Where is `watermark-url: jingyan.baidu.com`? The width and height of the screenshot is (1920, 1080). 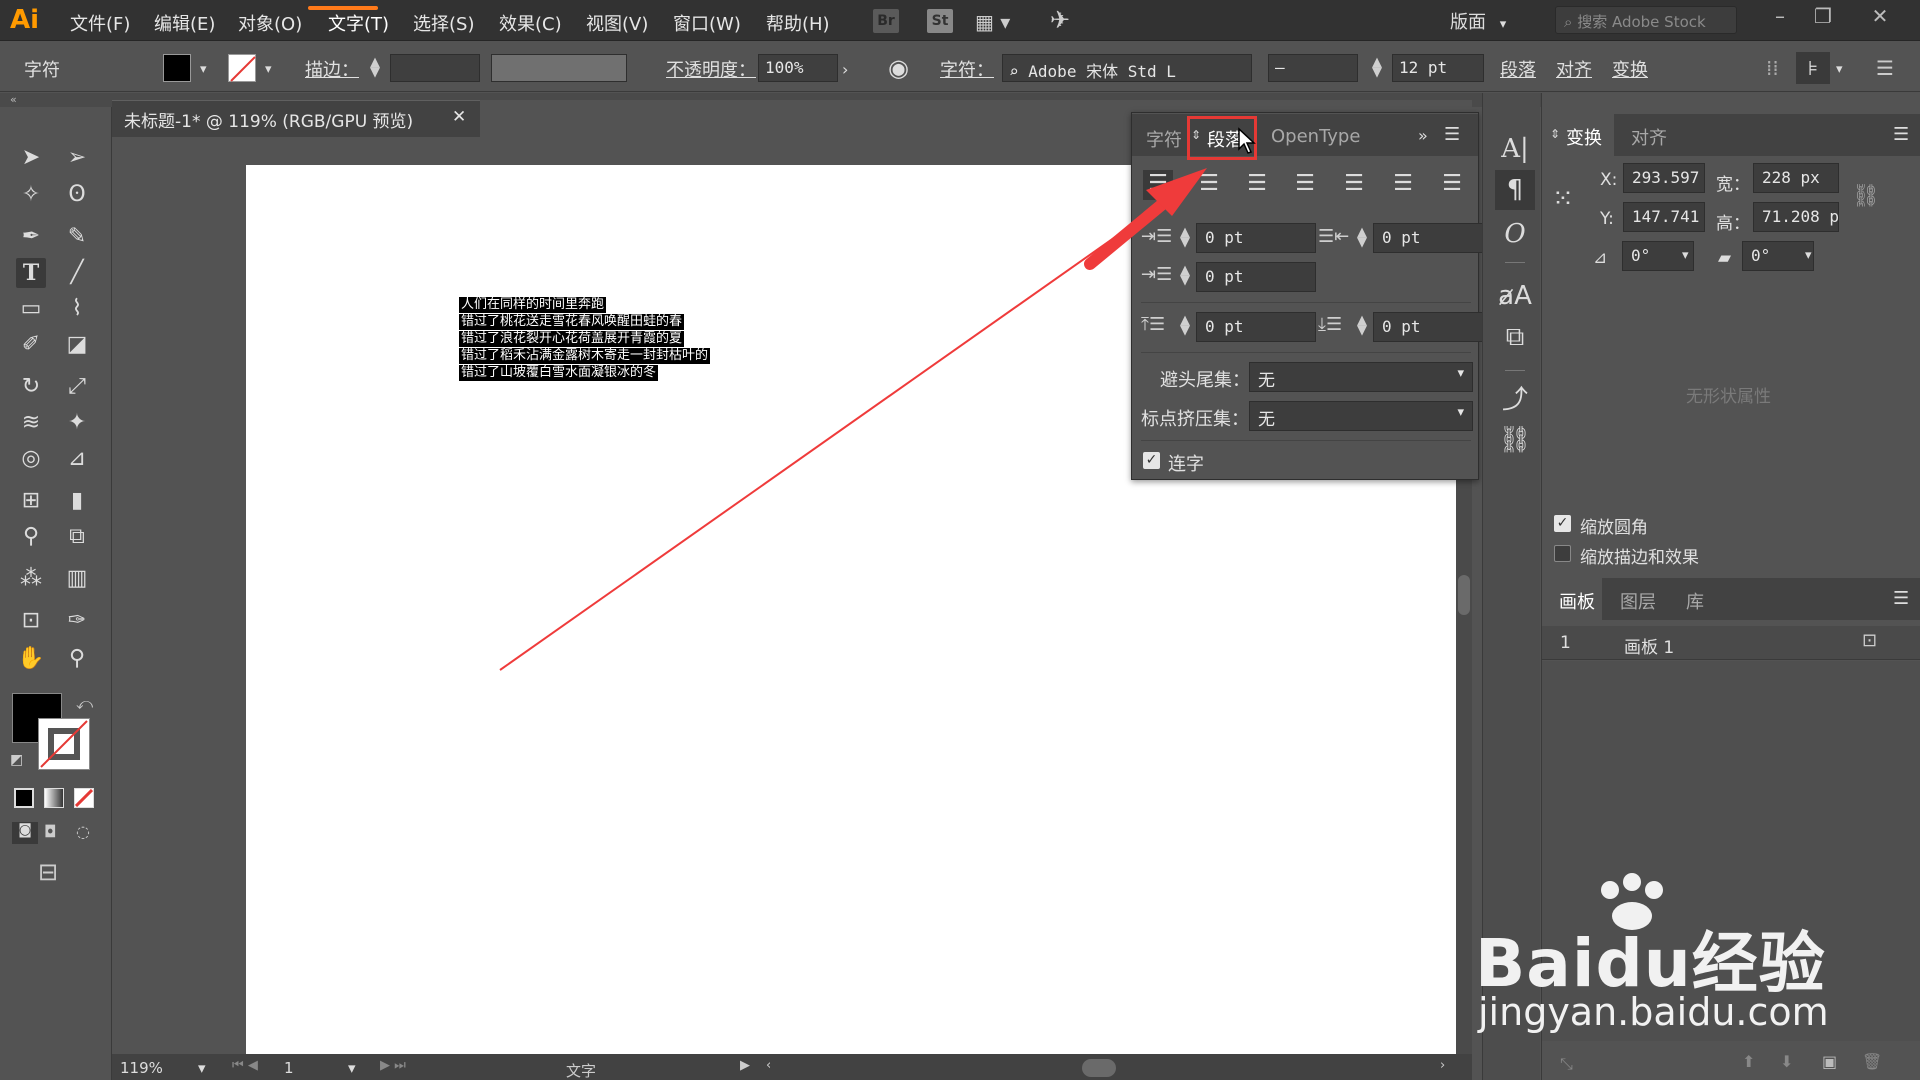 watermark-url: jingyan.baidu.com is located at coordinates (1653, 1012).